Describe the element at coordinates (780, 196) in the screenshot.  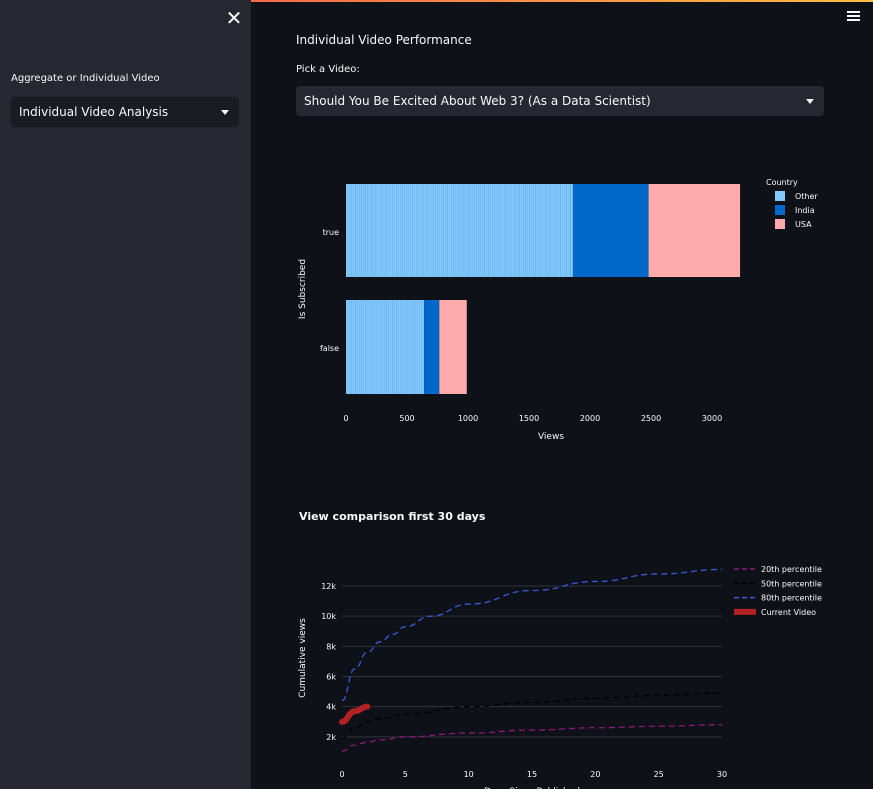
I see `legend-swatch-other` at that location.